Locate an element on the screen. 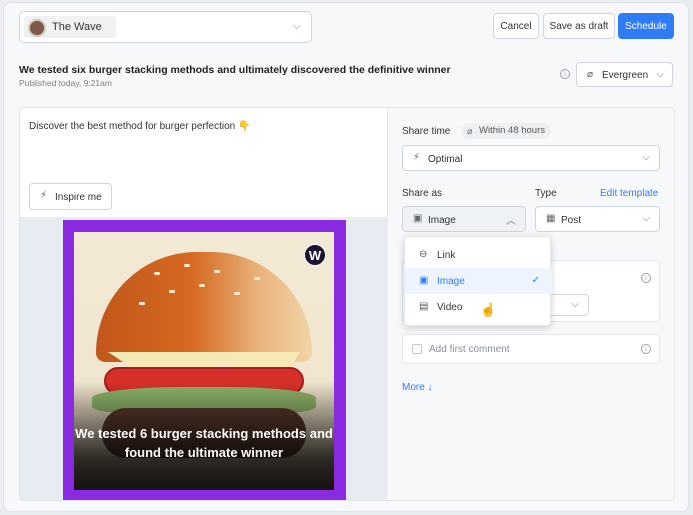  type-label: Type is located at coordinates (546, 193).